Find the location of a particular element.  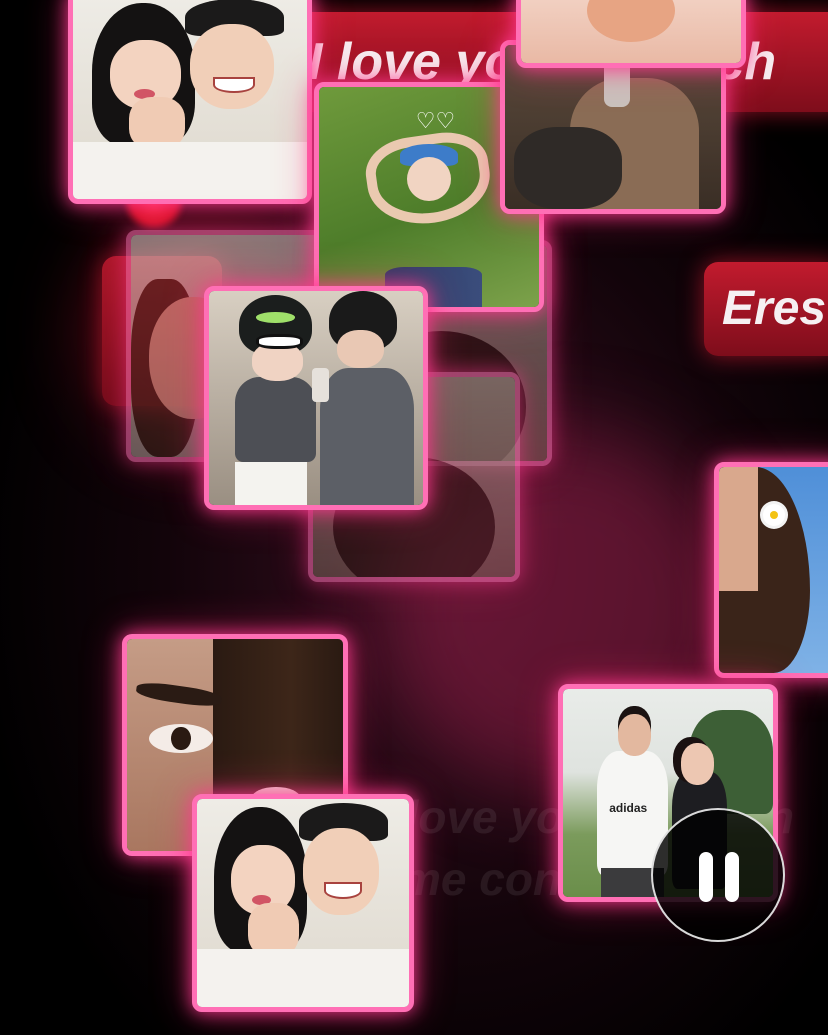

photo-card-bear-hats is located at coordinates (316, 398).